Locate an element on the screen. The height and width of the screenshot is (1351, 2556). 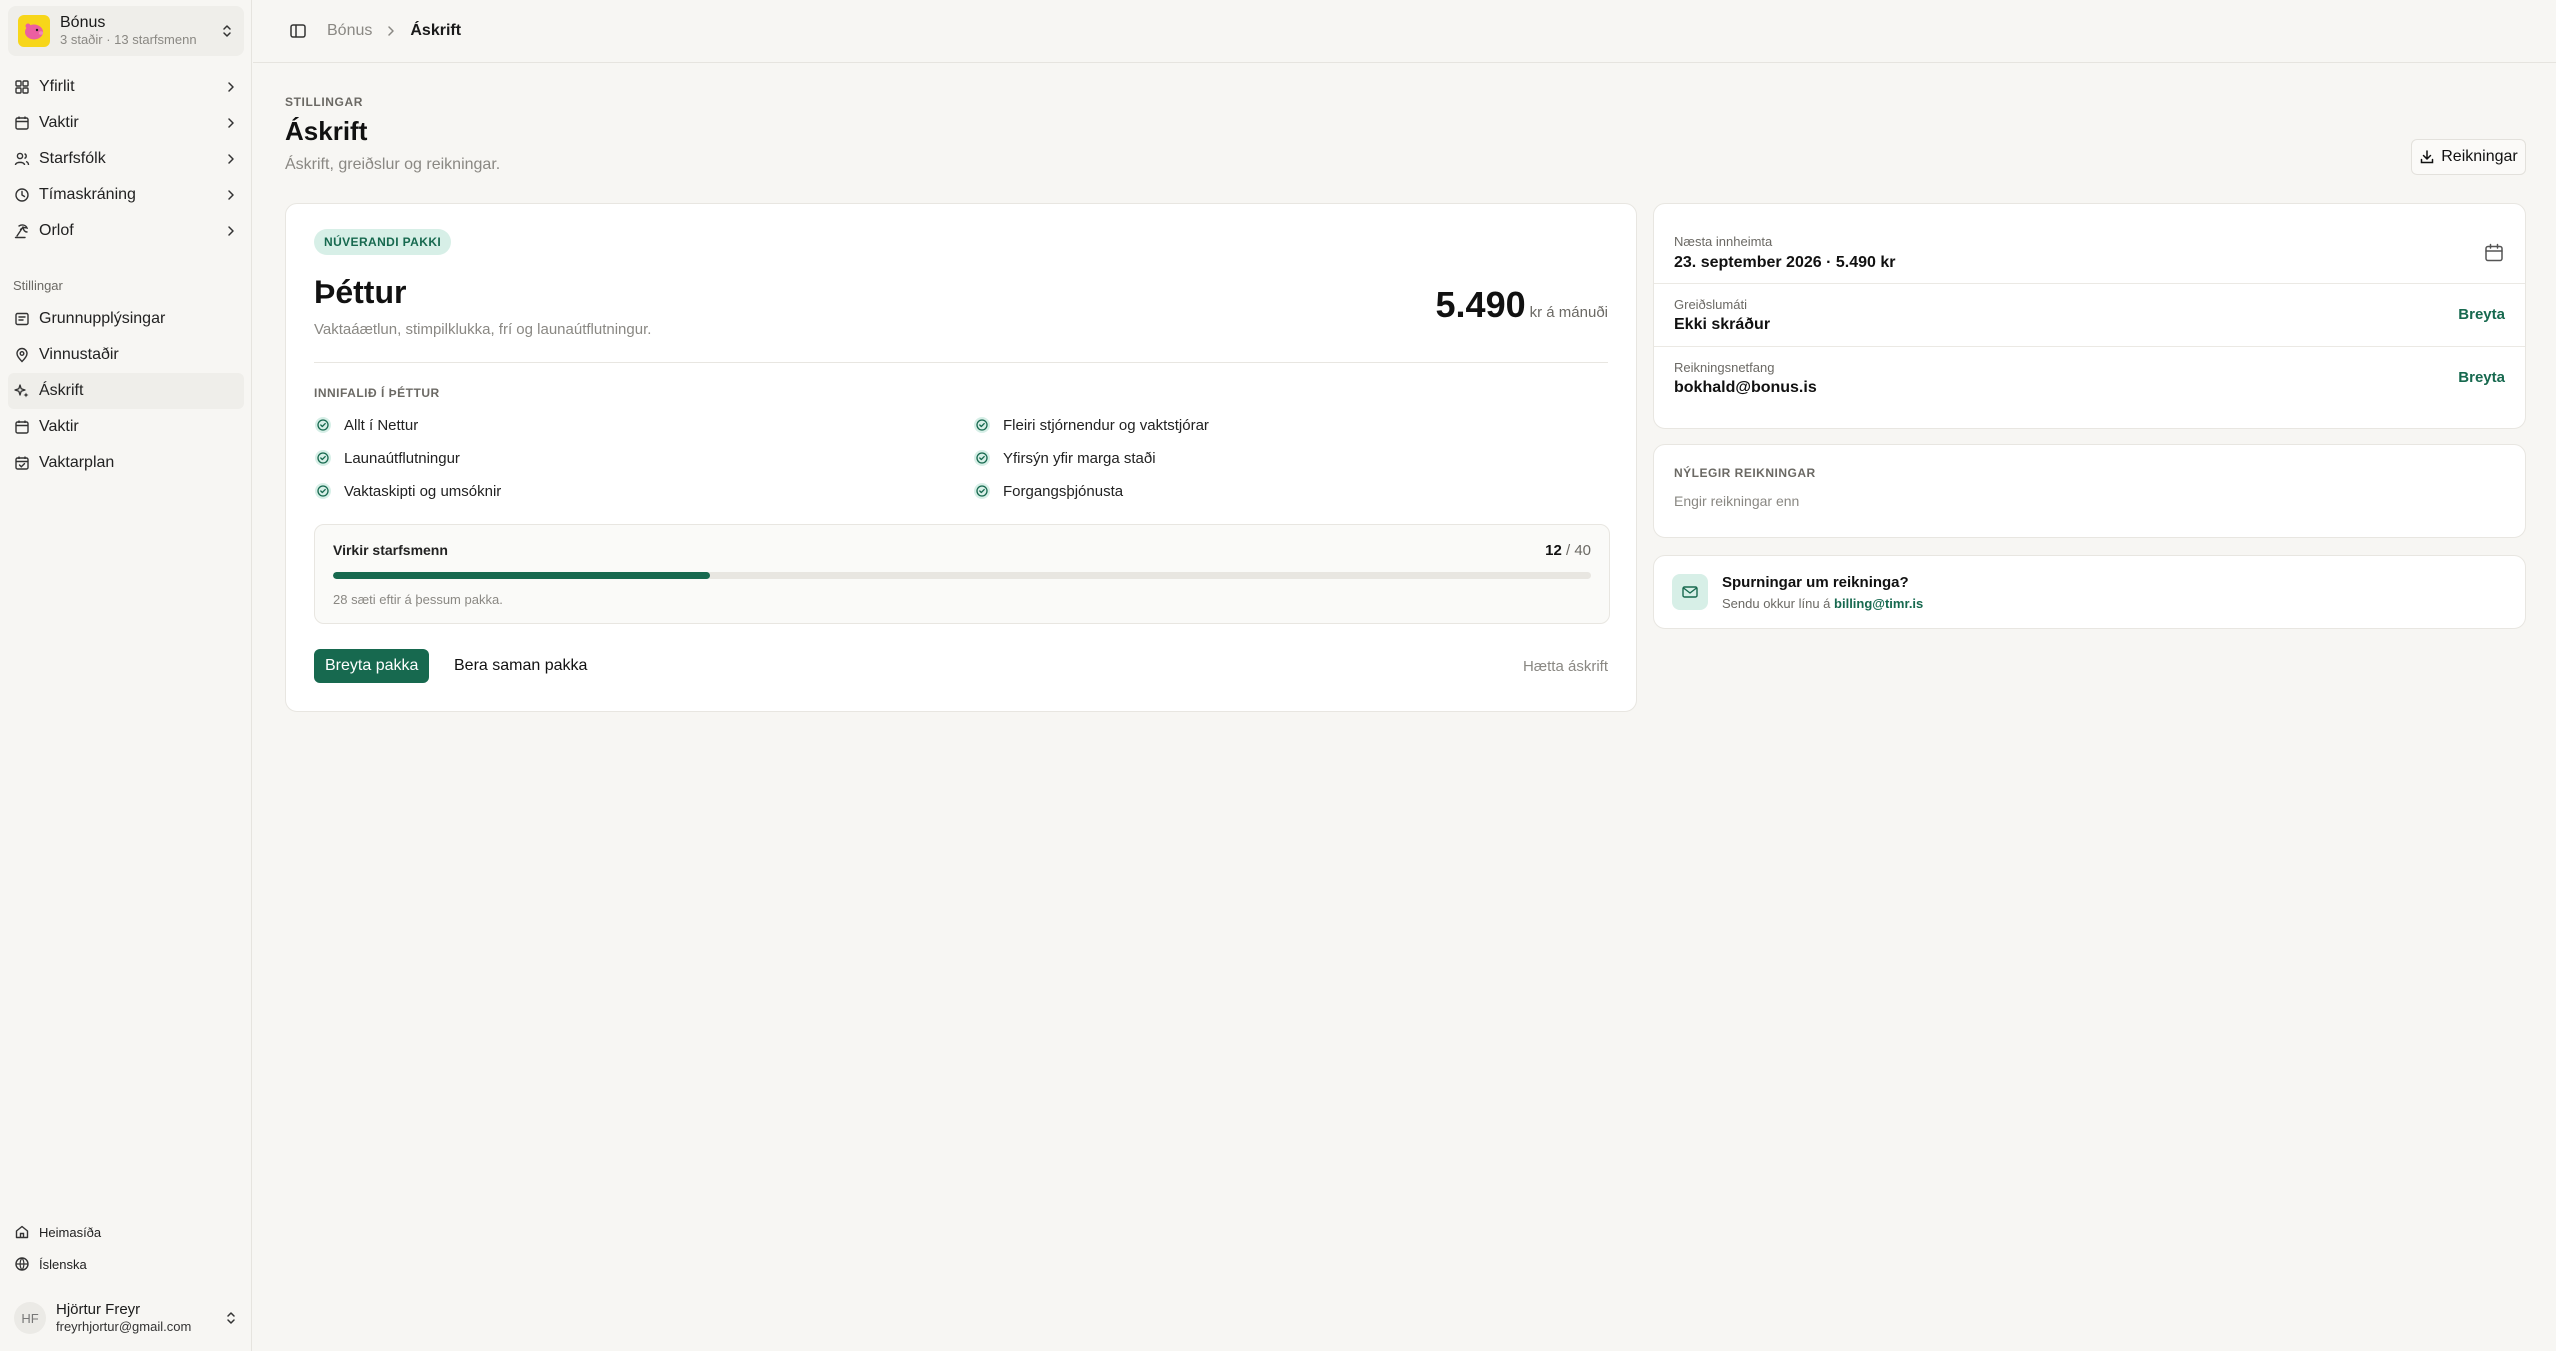
nav-item-yfirlit: Yfirlit is located at coordinates (126, 87).